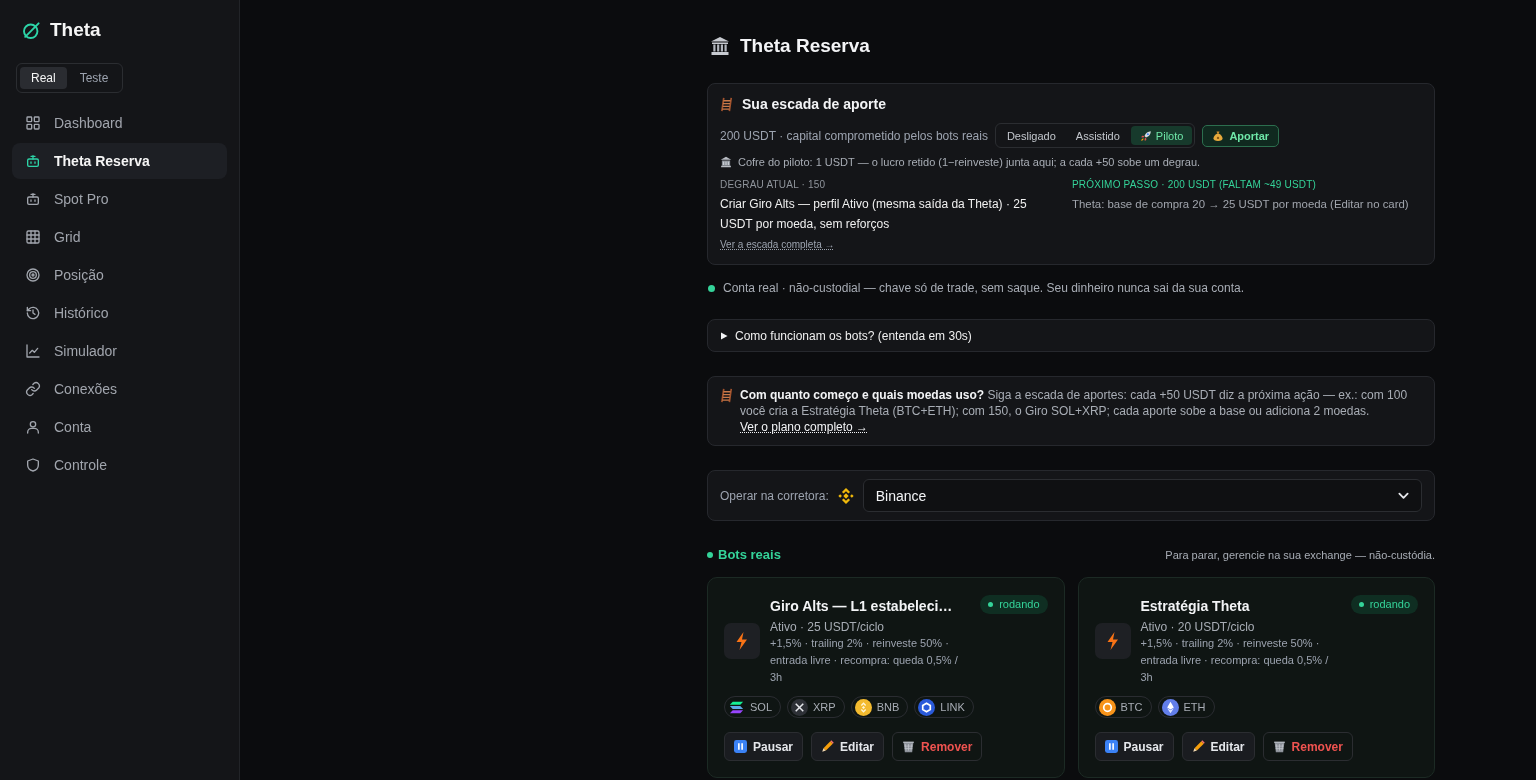 The width and height of the screenshot is (1536, 780). I want to click on coin-symbol: LINK, so click(952, 707).